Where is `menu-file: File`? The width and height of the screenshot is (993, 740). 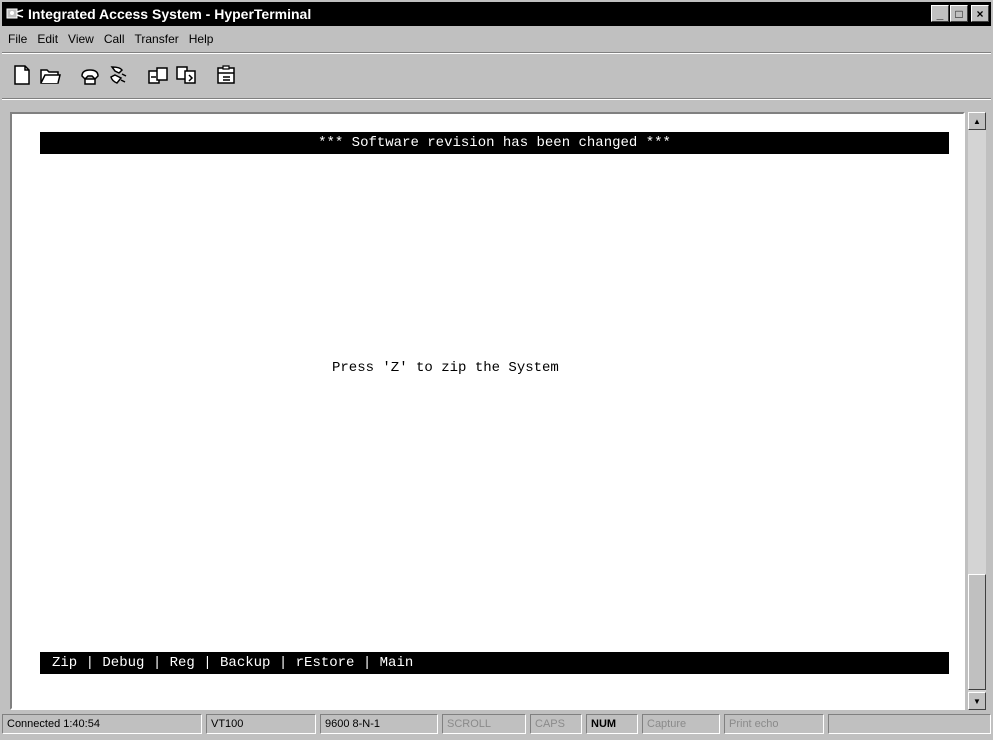
menu-file: File is located at coordinates (18, 39).